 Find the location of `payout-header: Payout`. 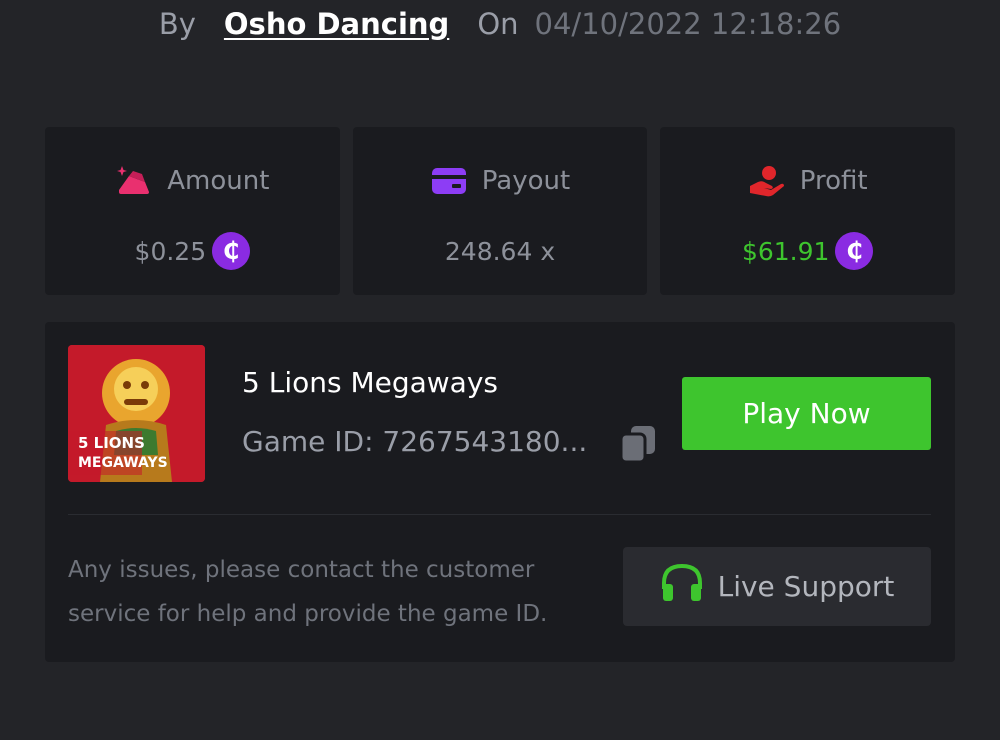

payout-header: Payout is located at coordinates (500, 181).